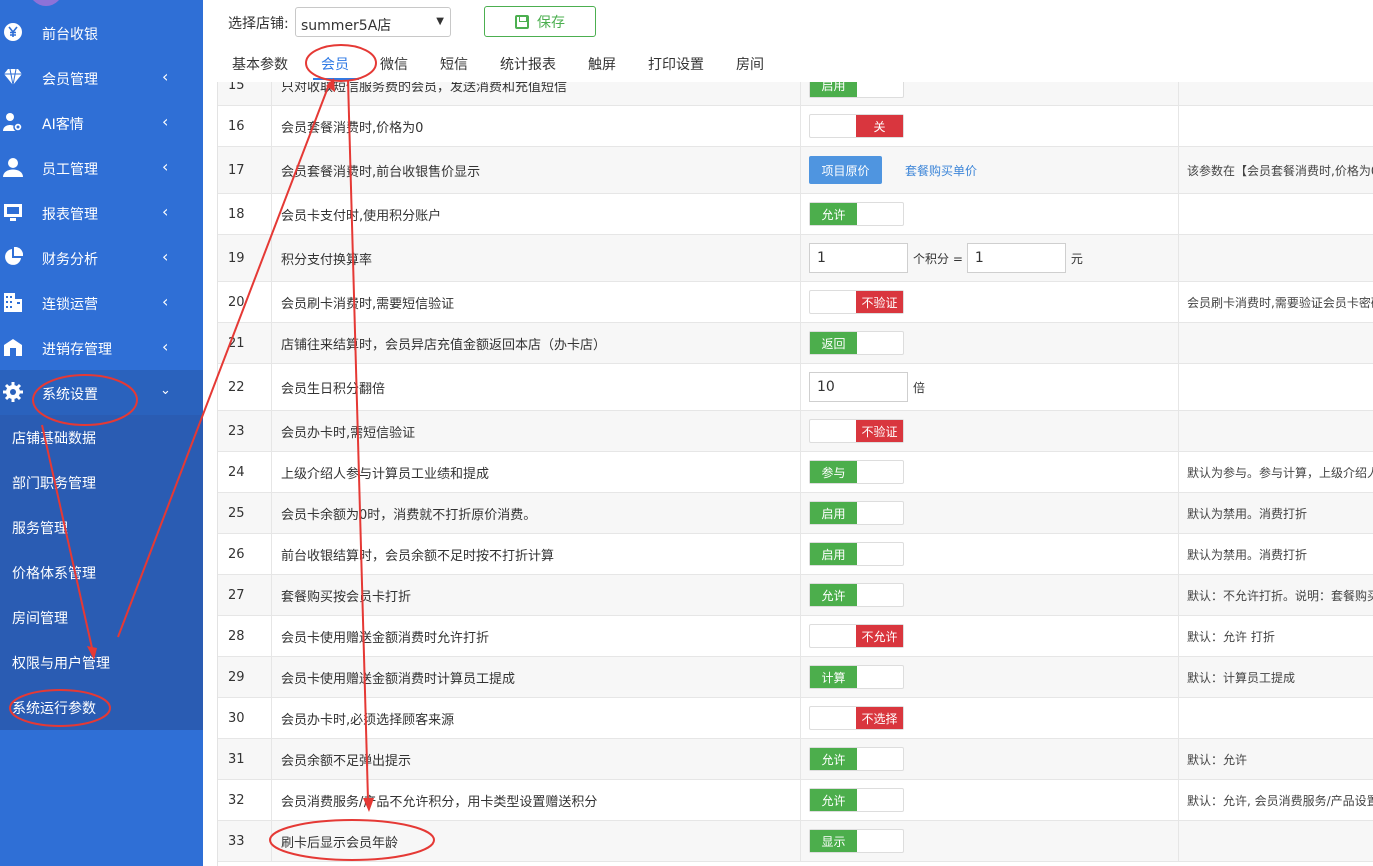  I want to click on building-icon, so click(13, 302).